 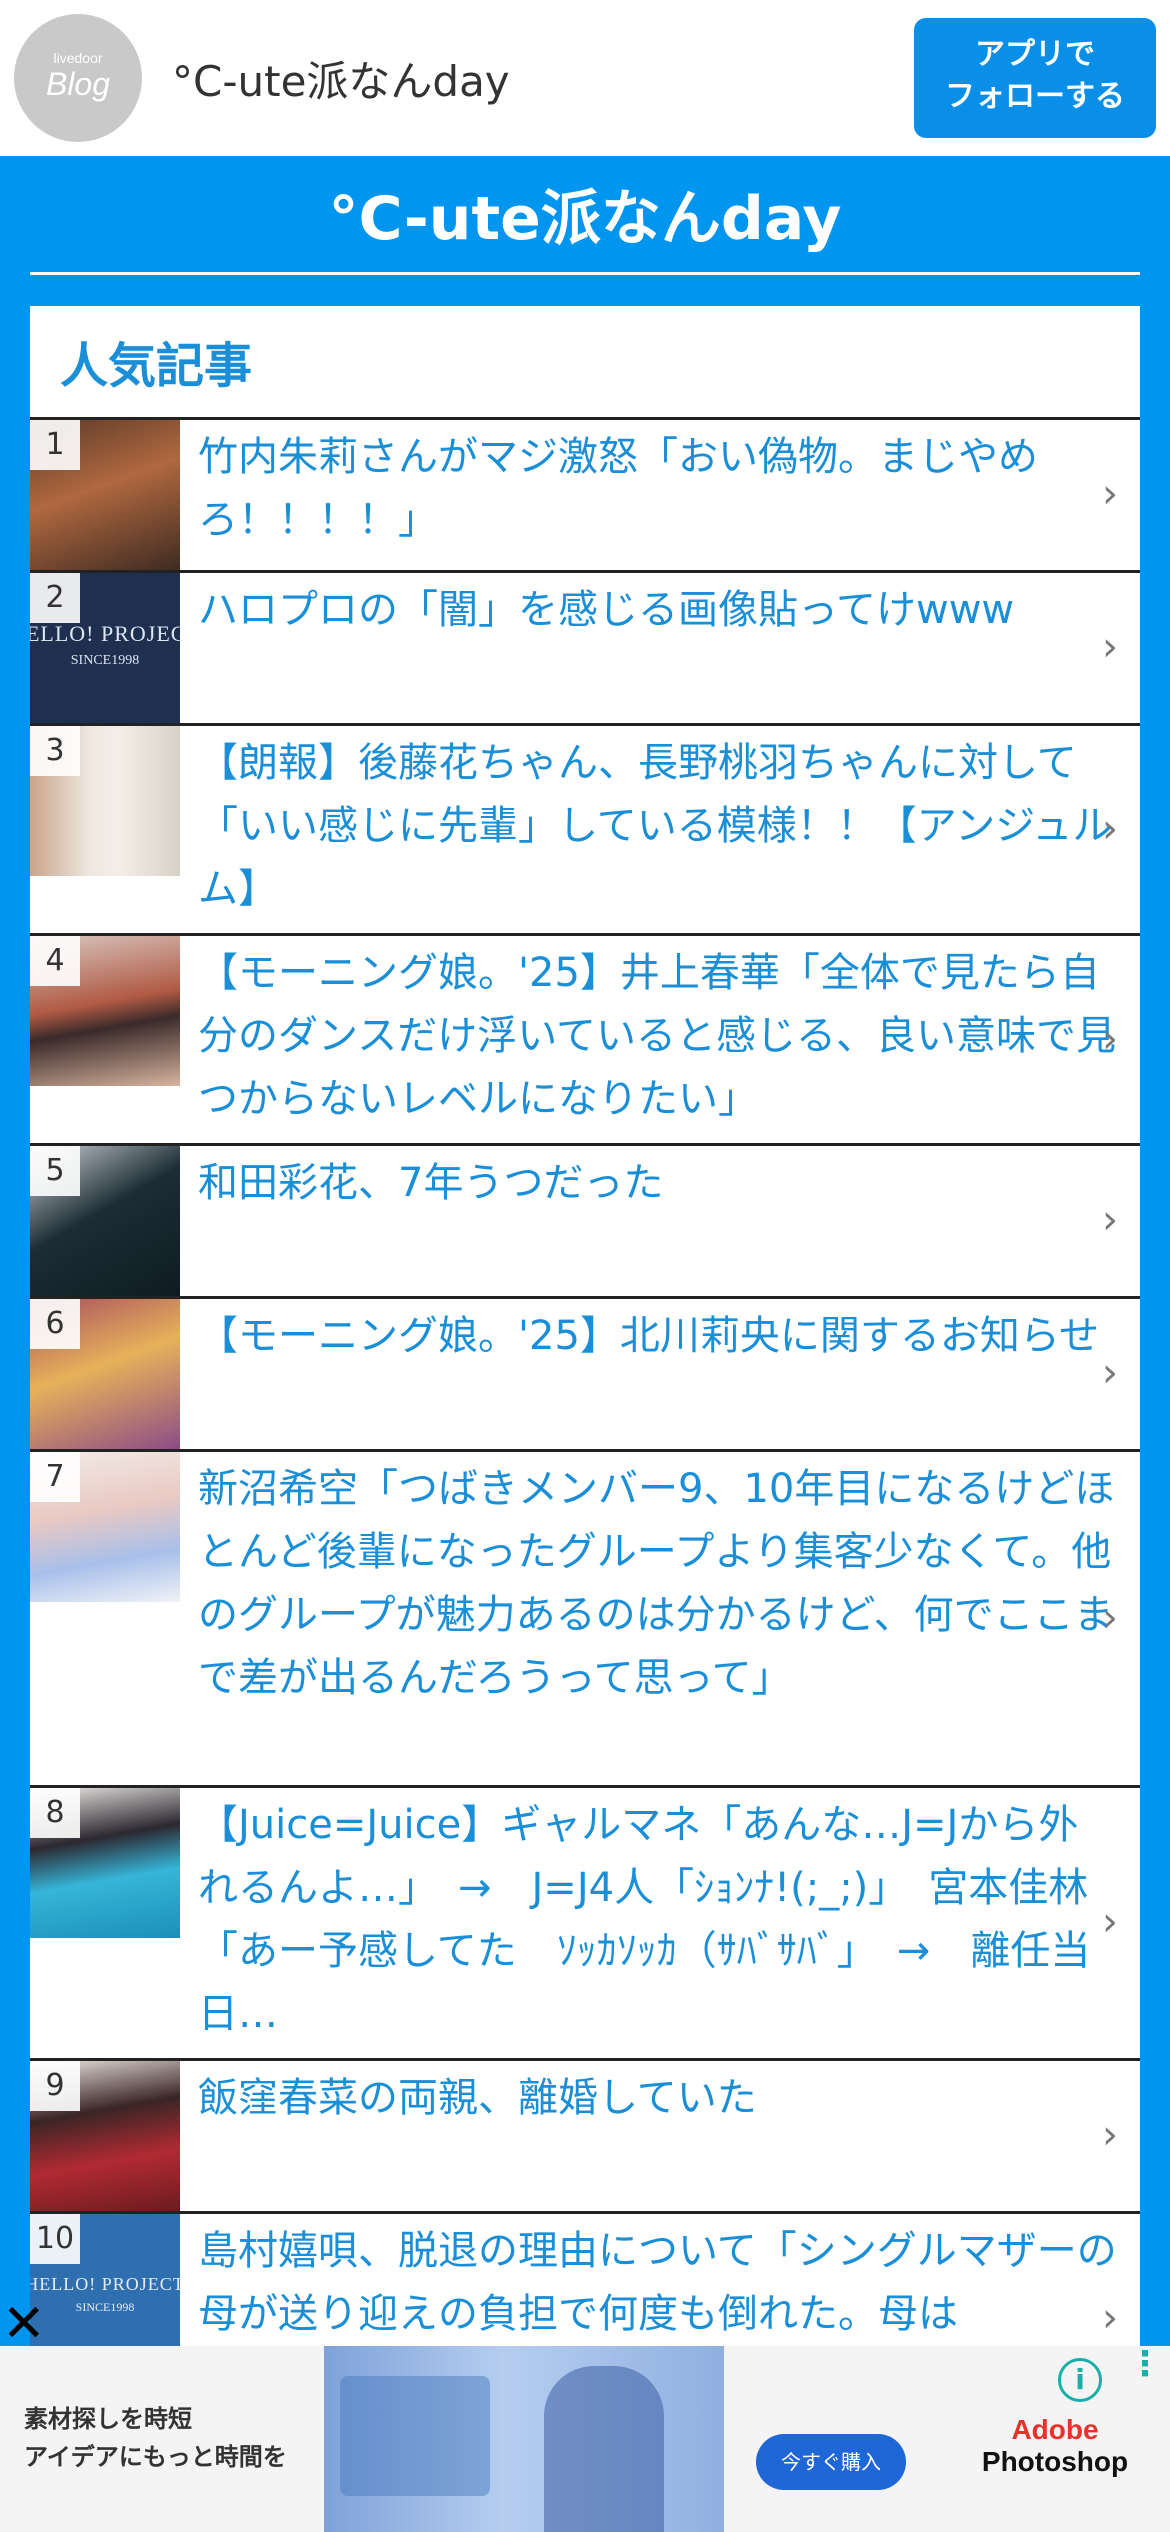 I want to click on rank-badge: 10, so click(x=55, y=2239).